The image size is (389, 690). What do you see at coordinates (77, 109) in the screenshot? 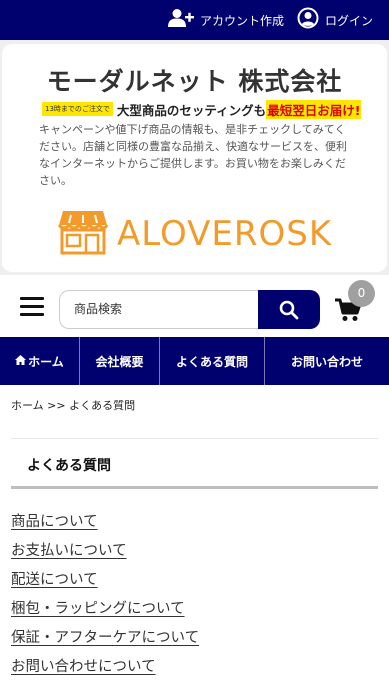
I see `promo-cutoff: 13時までのご注文で` at bounding box center [77, 109].